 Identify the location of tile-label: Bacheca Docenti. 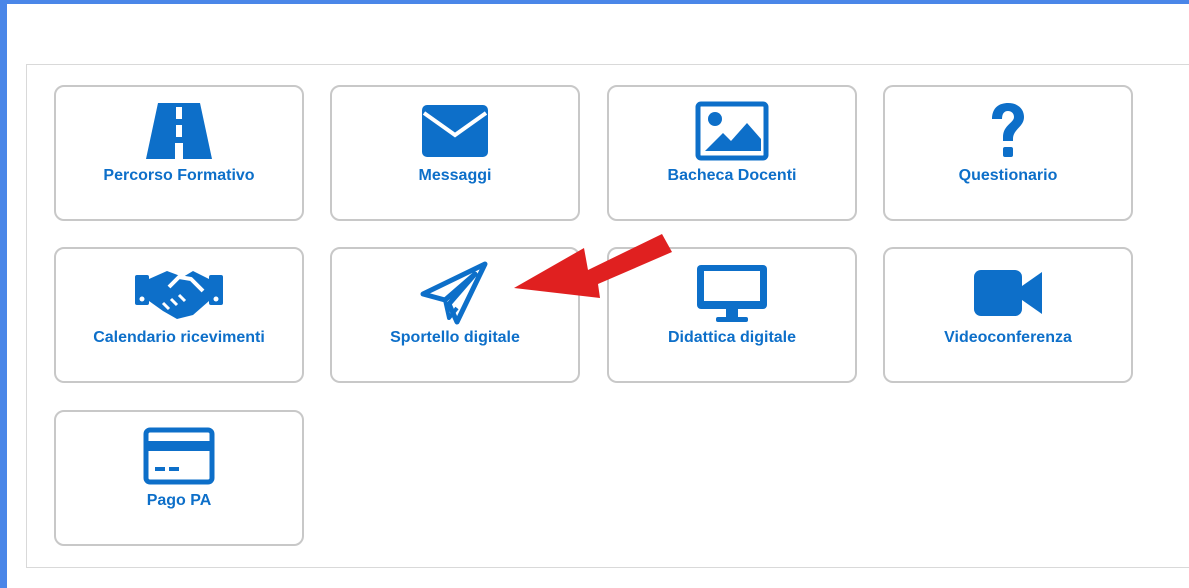
(732, 175).